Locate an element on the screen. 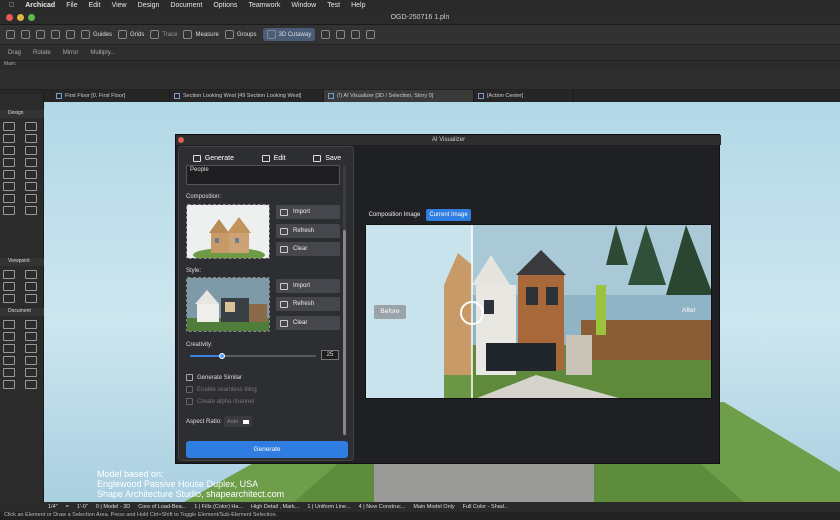  scale-value: 1'-0" is located at coordinates (82, 507).